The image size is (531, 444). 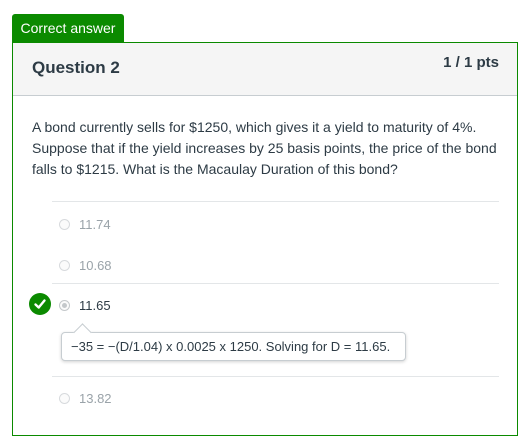 What do you see at coordinates (471, 62) in the screenshot?
I see `question-points: 1 / 1 pts` at bounding box center [471, 62].